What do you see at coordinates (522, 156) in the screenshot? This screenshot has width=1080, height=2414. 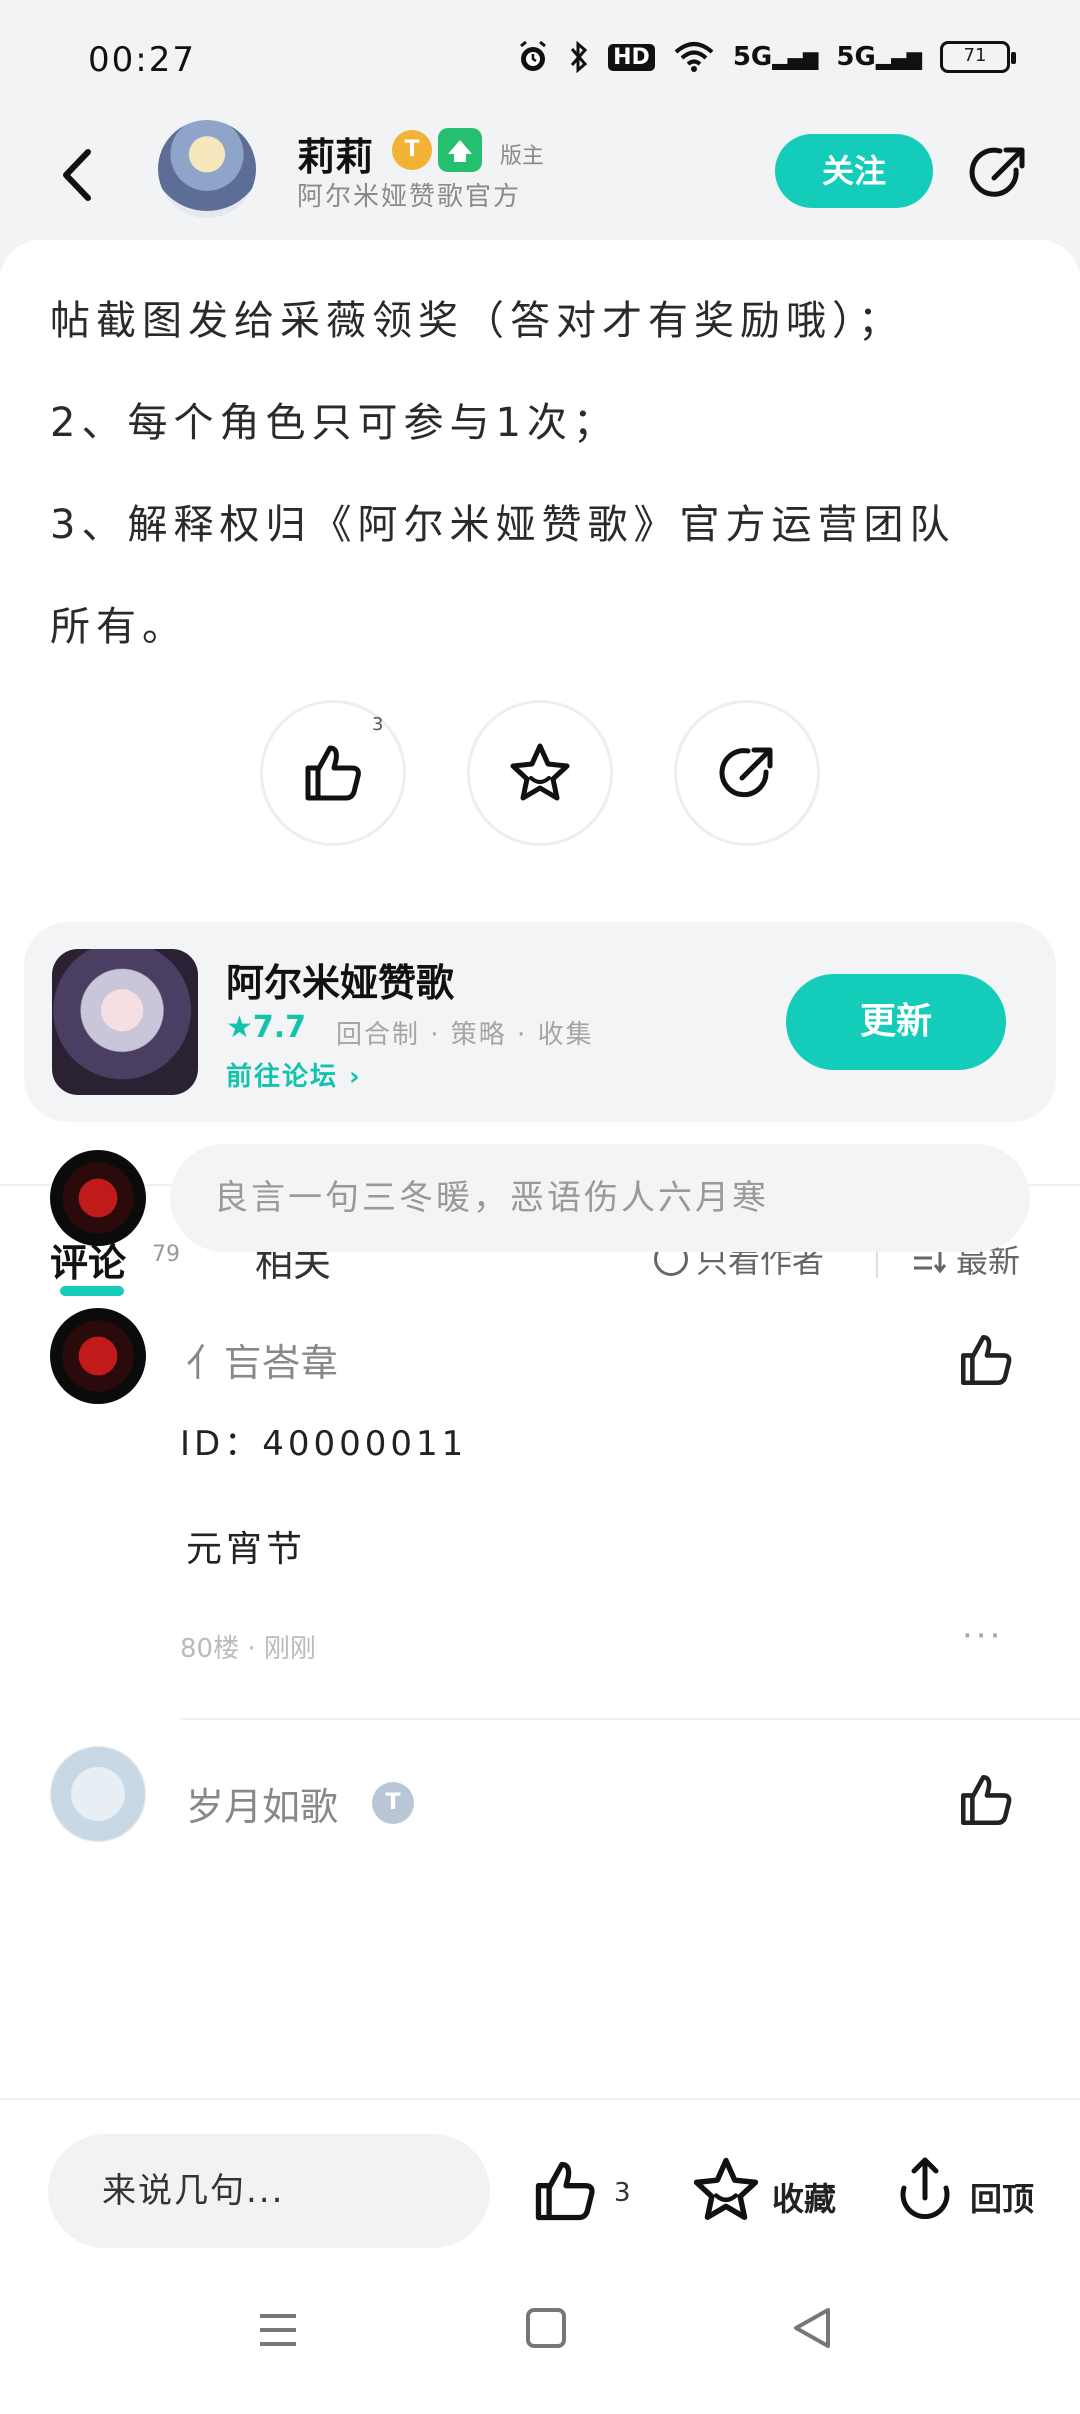 I see `role-label: 版主` at bounding box center [522, 156].